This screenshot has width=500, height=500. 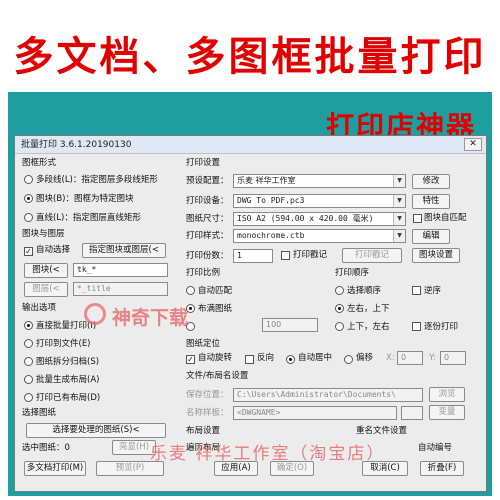 What do you see at coordinates (207, 219) in the screenshot?
I see `paper-size-label: 图纸尺寸：` at bounding box center [207, 219].